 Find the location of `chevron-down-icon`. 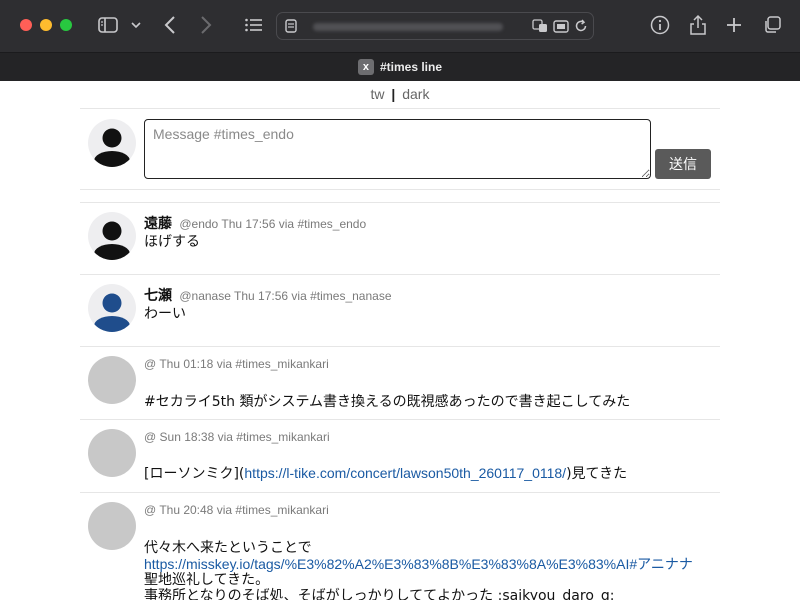

chevron-down-icon is located at coordinates (136, 25).